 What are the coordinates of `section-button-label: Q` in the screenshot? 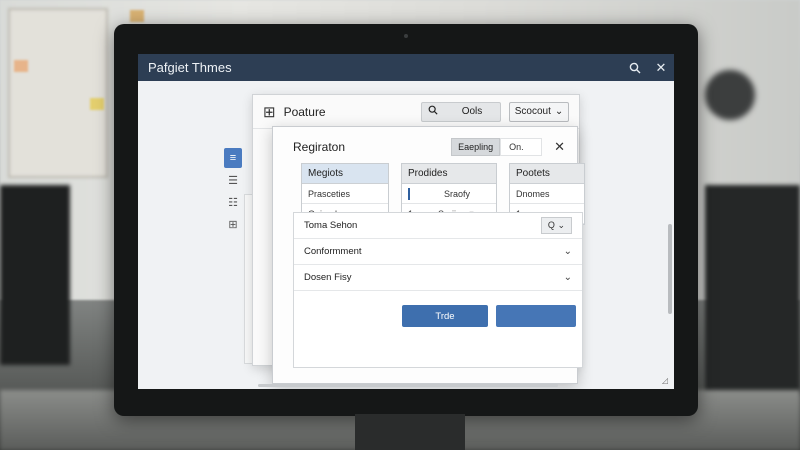 It's located at (551, 225).